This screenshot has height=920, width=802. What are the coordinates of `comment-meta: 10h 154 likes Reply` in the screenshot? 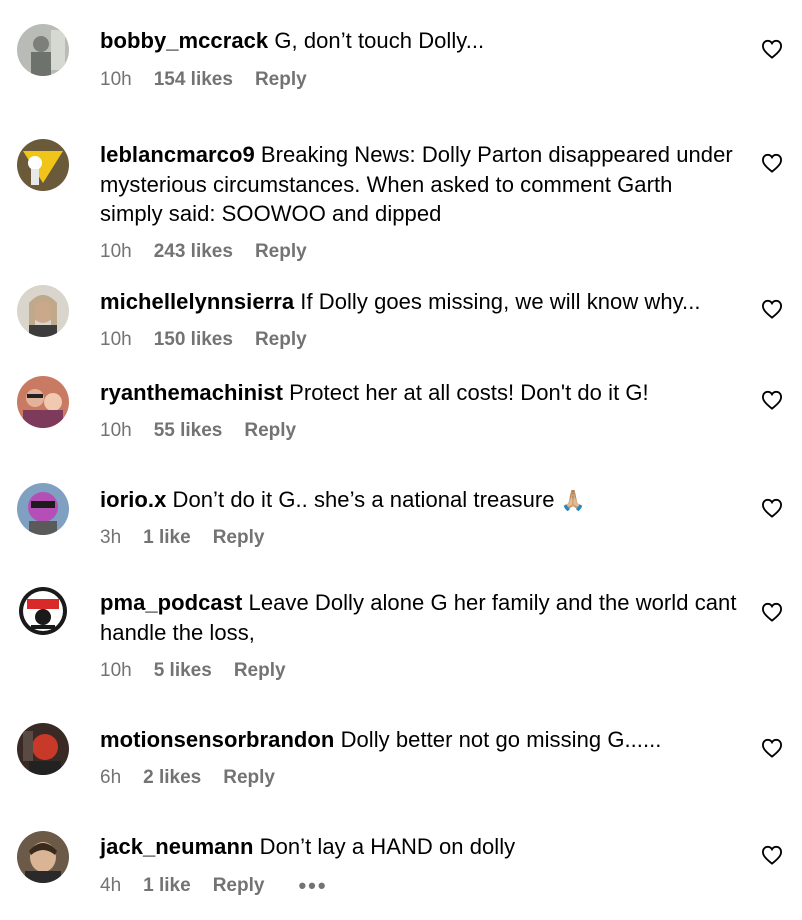 It's located at (203, 80).